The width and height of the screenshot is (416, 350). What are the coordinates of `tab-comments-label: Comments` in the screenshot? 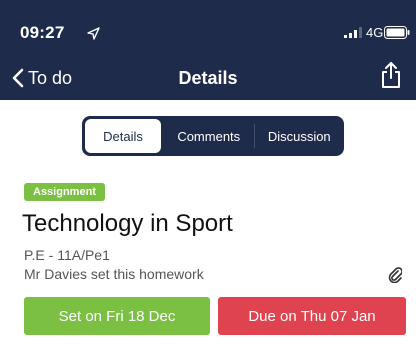 It's located at (209, 136).